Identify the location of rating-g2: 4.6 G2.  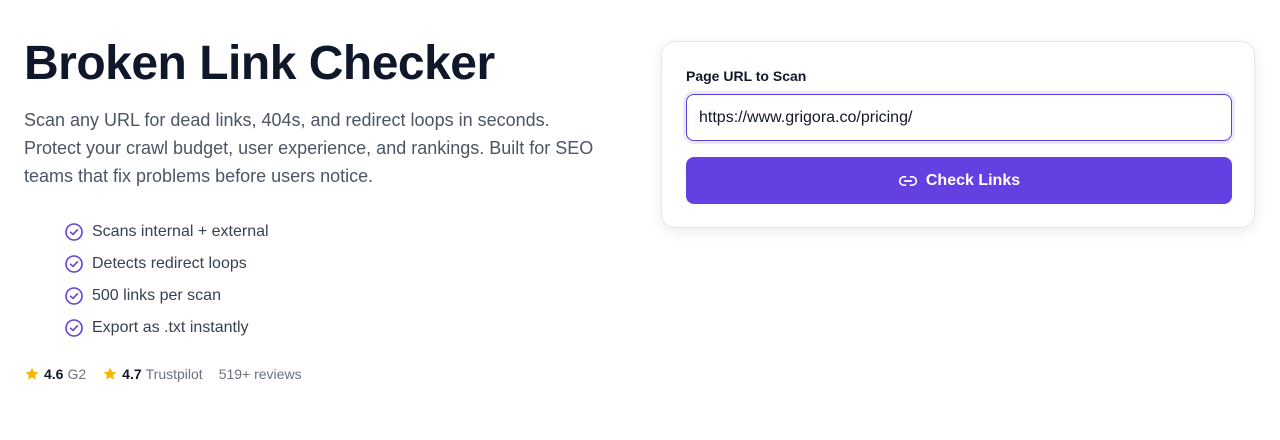
(55, 374).